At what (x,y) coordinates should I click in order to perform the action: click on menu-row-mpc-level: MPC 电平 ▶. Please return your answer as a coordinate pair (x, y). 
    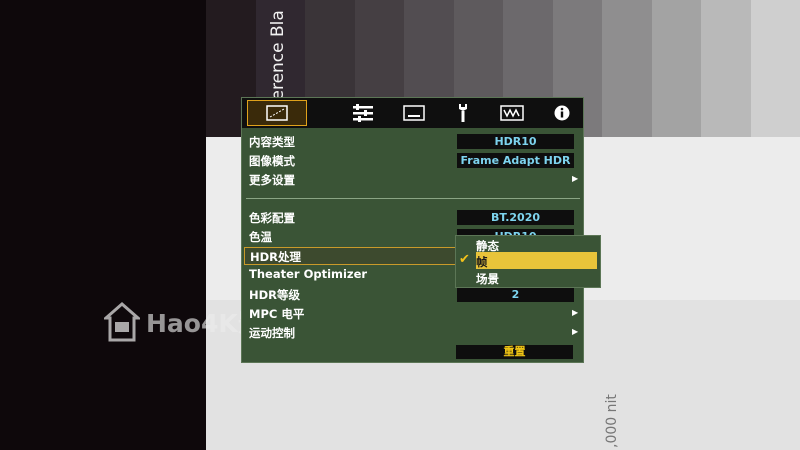
    Looking at the image, I should click on (412, 314).